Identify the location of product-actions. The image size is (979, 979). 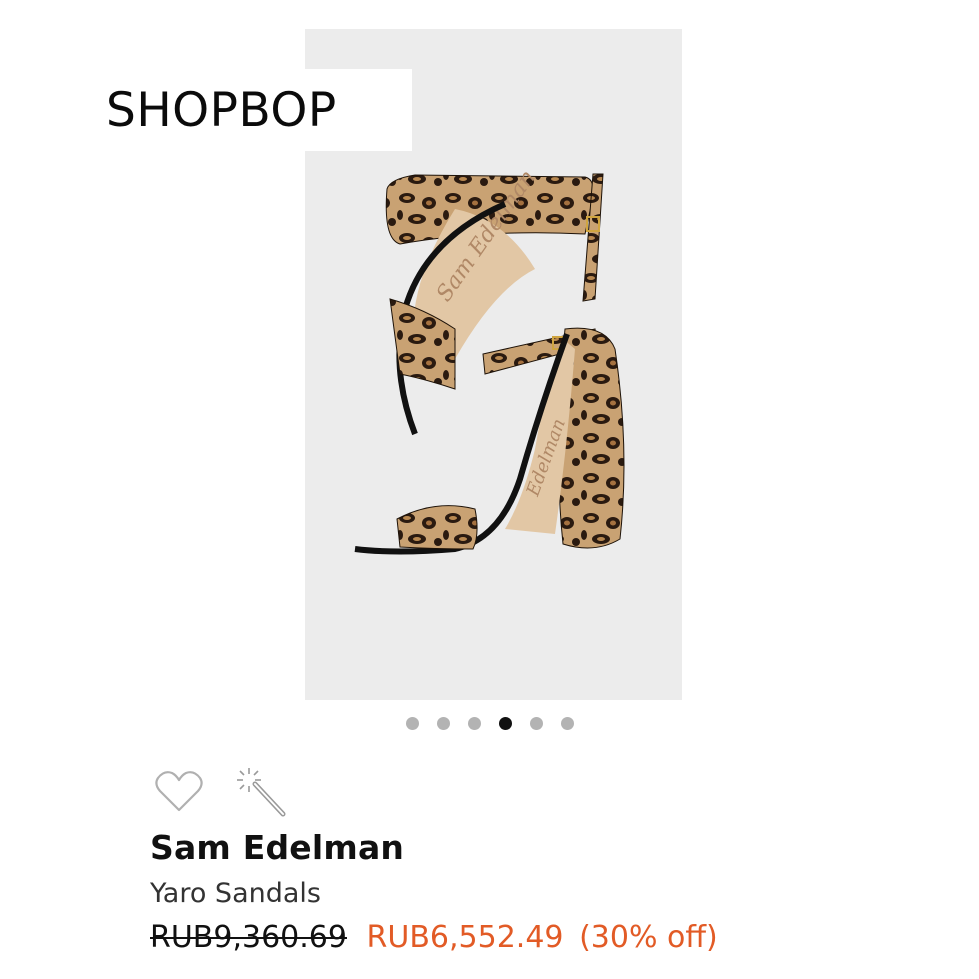
(220, 792).